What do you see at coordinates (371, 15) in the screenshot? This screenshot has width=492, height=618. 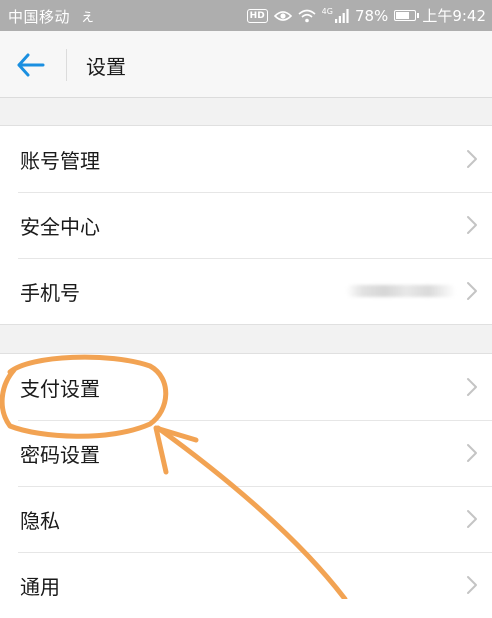 I see `battery-percent: 78%` at bounding box center [371, 15].